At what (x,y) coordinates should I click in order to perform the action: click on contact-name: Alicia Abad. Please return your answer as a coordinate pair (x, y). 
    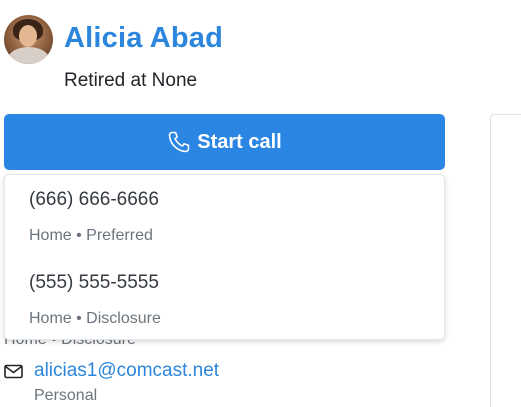
    Looking at the image, I should click on (144, 38).